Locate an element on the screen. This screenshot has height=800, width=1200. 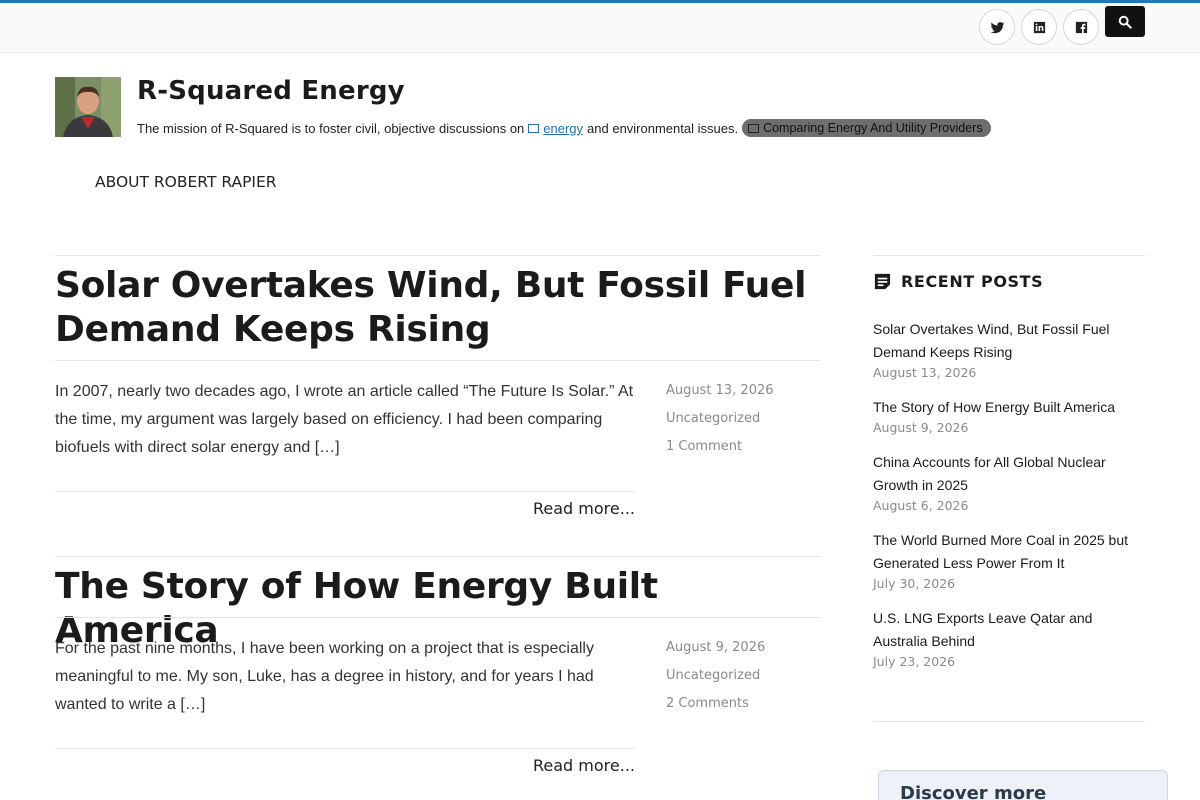
recent-post-link: The Story of How Energy Built America is located at coordinates (1009, 407).